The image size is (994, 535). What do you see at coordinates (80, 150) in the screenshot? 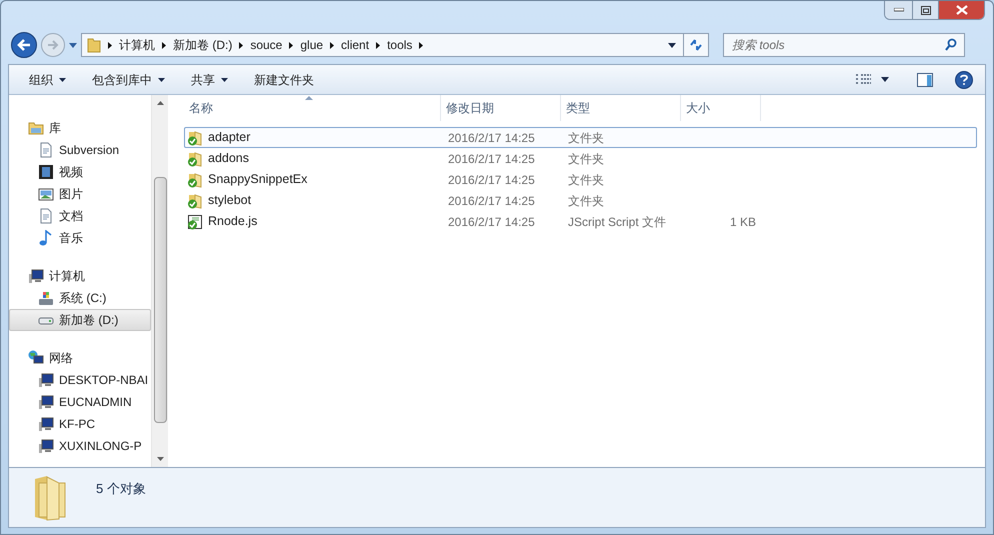
I see `sidebar-item: Subversion` at bounding box center [80, 150].